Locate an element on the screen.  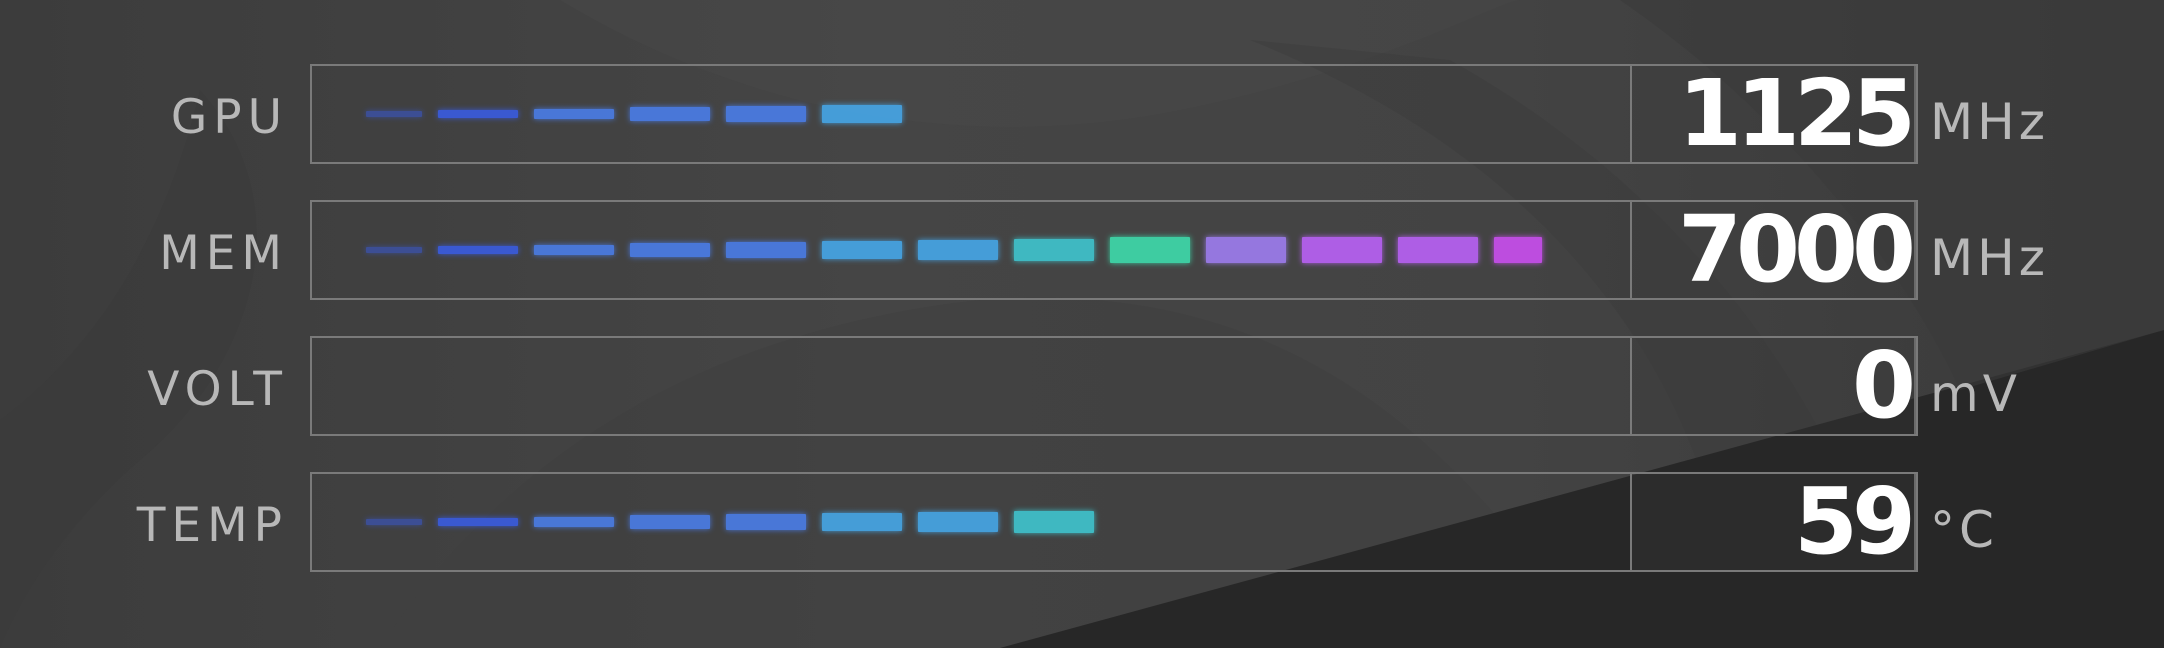
volt-value: 0 is located at coordinates (1883, 385).